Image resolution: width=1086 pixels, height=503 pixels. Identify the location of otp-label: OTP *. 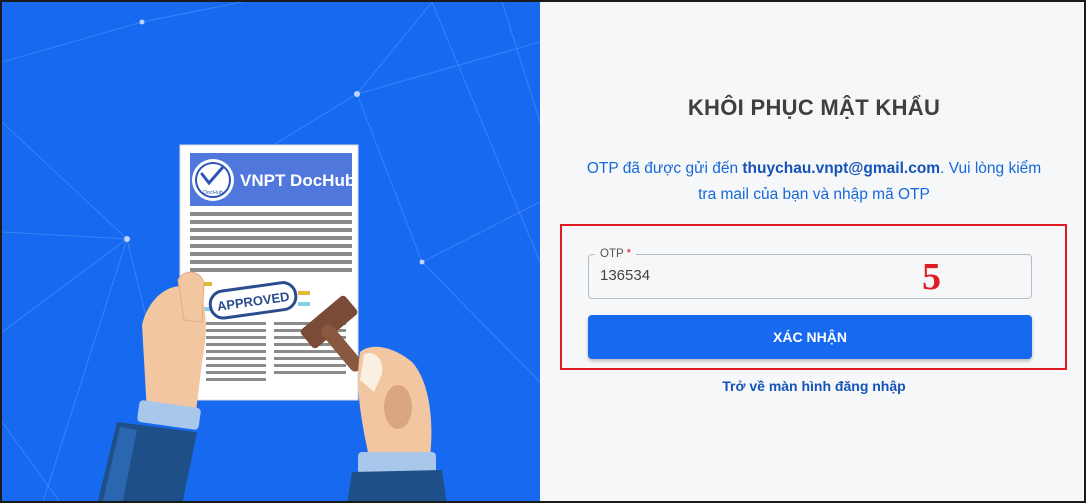
(616, 254).